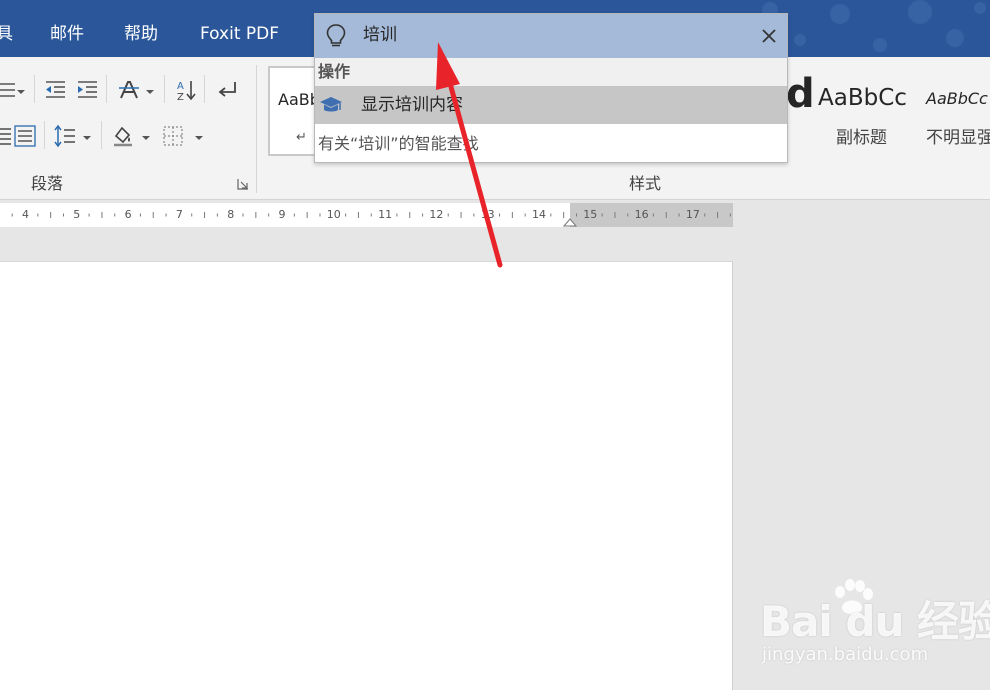  Describe the element at coordinates (861, 138) in the screenshot. I see `style-subtitle-name: 副标题` at that location.